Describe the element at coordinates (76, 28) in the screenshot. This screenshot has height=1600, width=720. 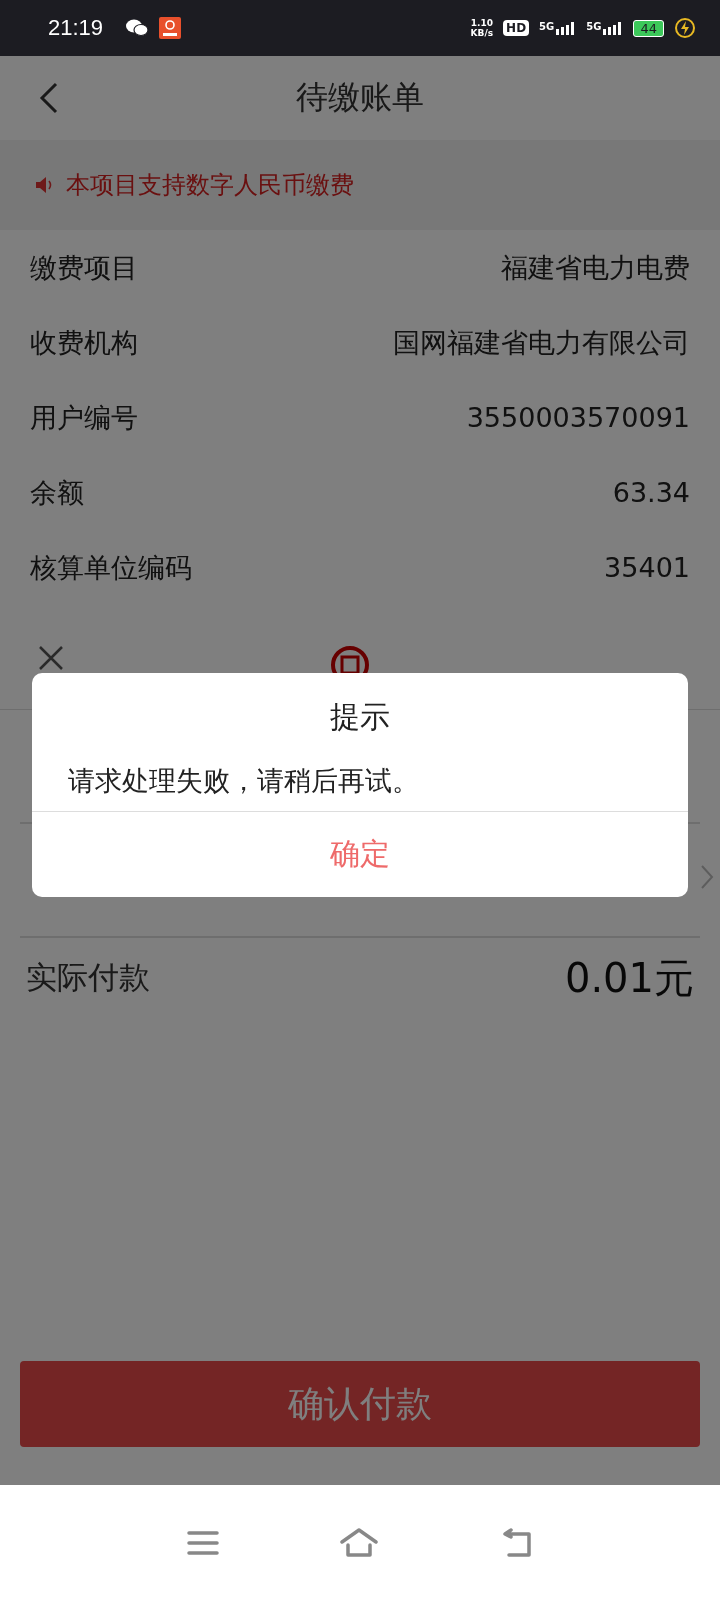
I see `clock: 21:19` at that location.